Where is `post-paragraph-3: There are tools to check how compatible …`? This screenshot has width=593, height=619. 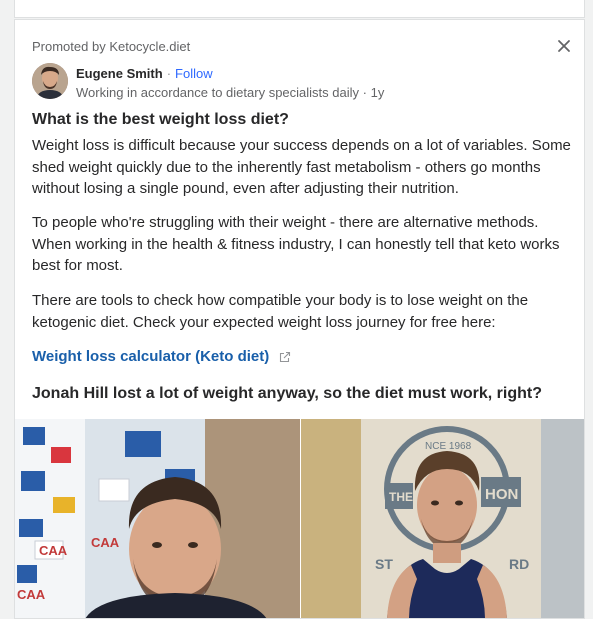
post-paragraph-3: There are tools to check how compatible … is located at coordinates (280, 311).